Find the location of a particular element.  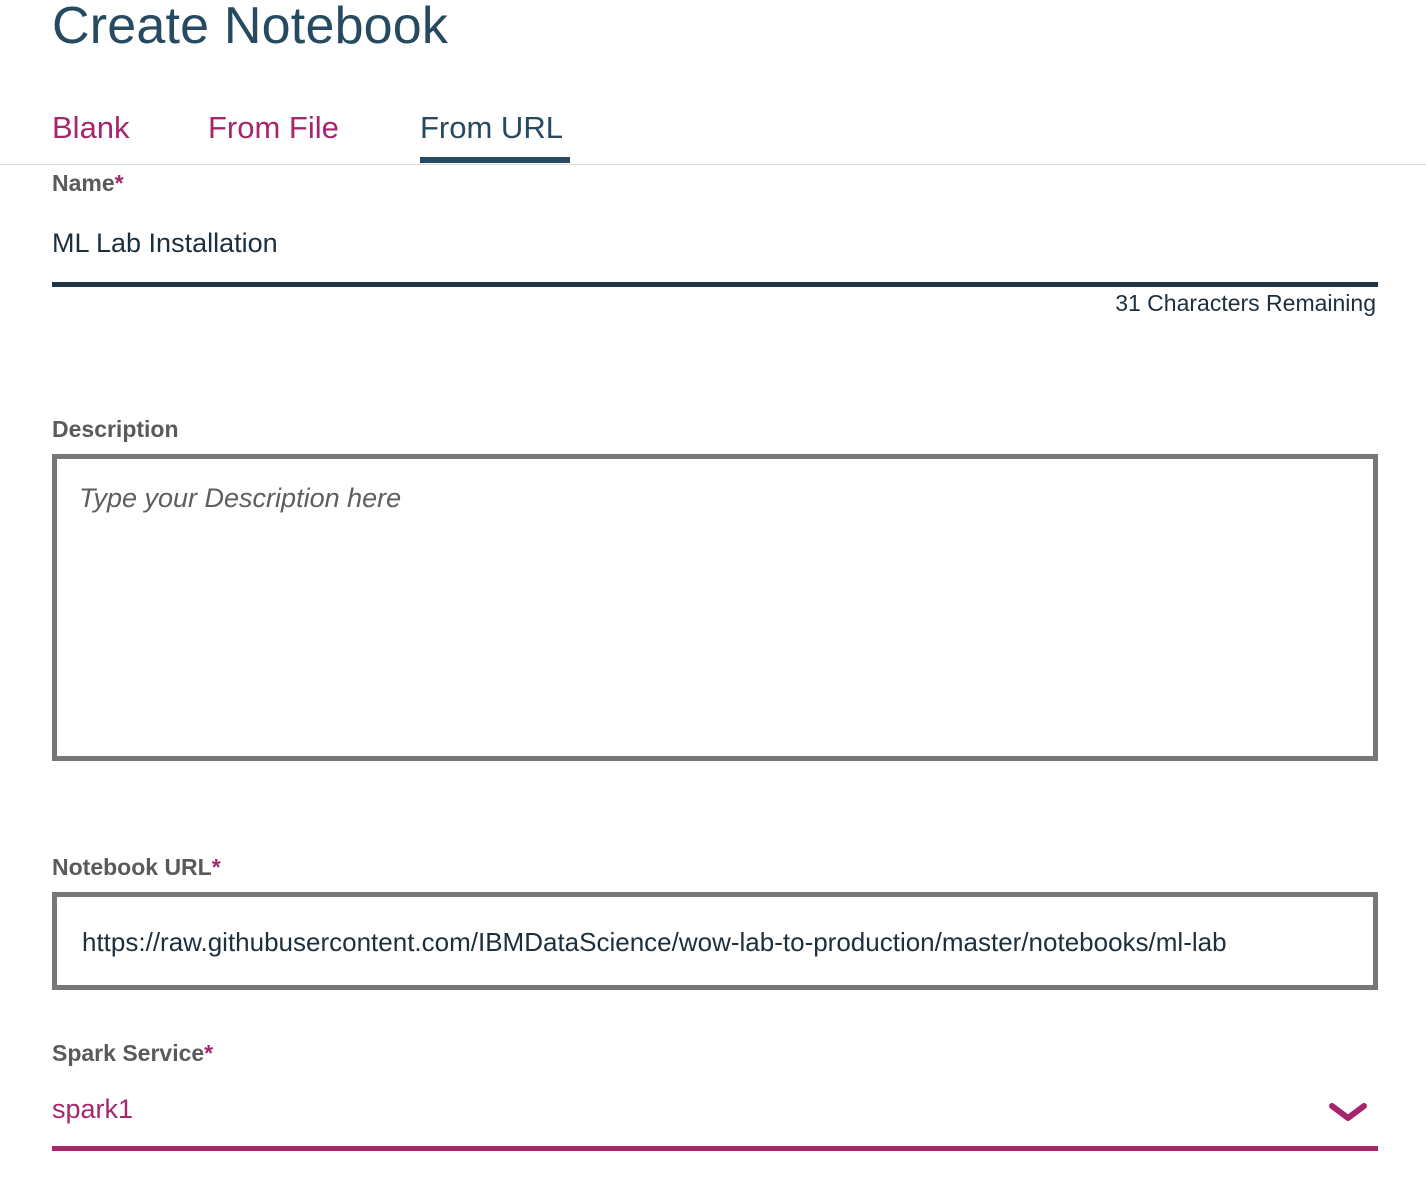

tab-bar: Blank From File From URL is located at coordinates (713, 132).